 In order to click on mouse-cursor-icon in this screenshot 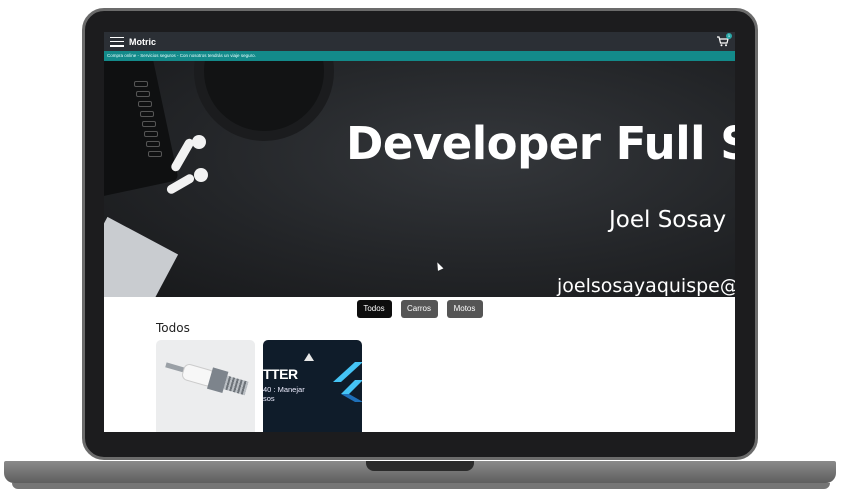, I will do `click(439, 266)`.